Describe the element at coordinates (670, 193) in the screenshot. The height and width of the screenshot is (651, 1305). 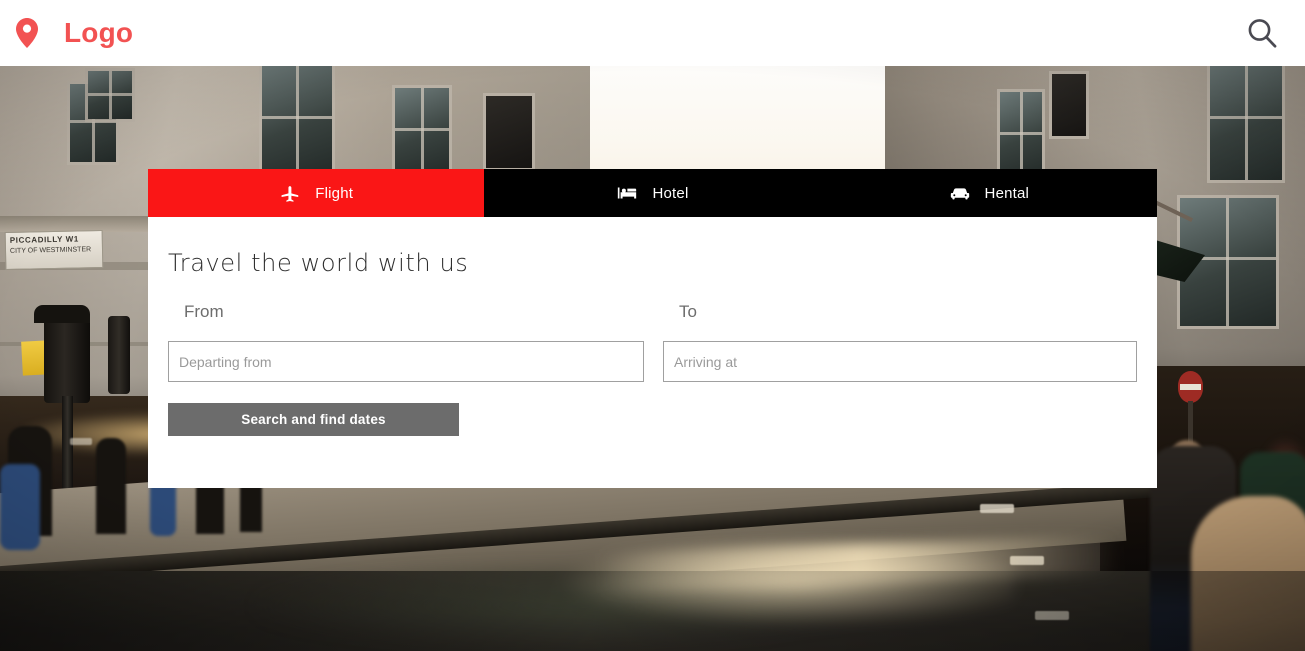
I see `tab-hotel-label: Hotel` at that location.